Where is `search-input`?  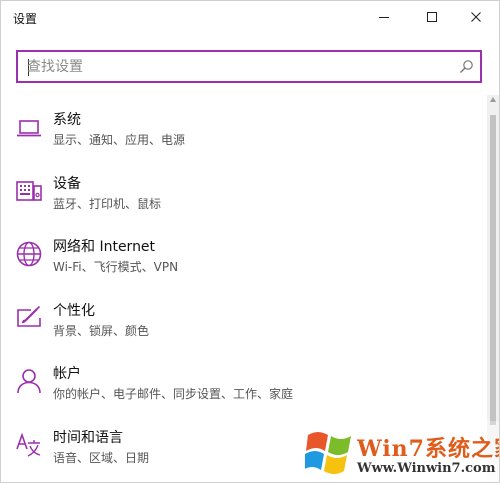
search-input is located at coordinates (237, 67).